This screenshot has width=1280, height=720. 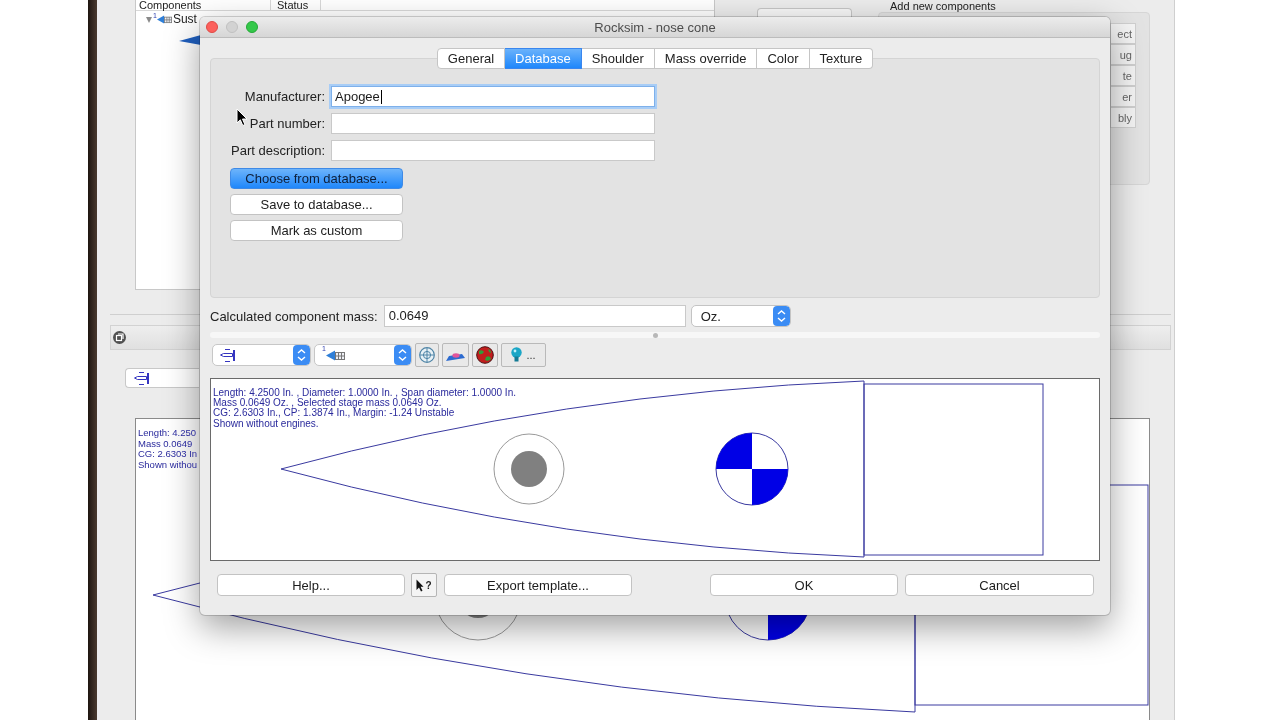 I want to click on component-button: te, so click(x=1123, y=75).